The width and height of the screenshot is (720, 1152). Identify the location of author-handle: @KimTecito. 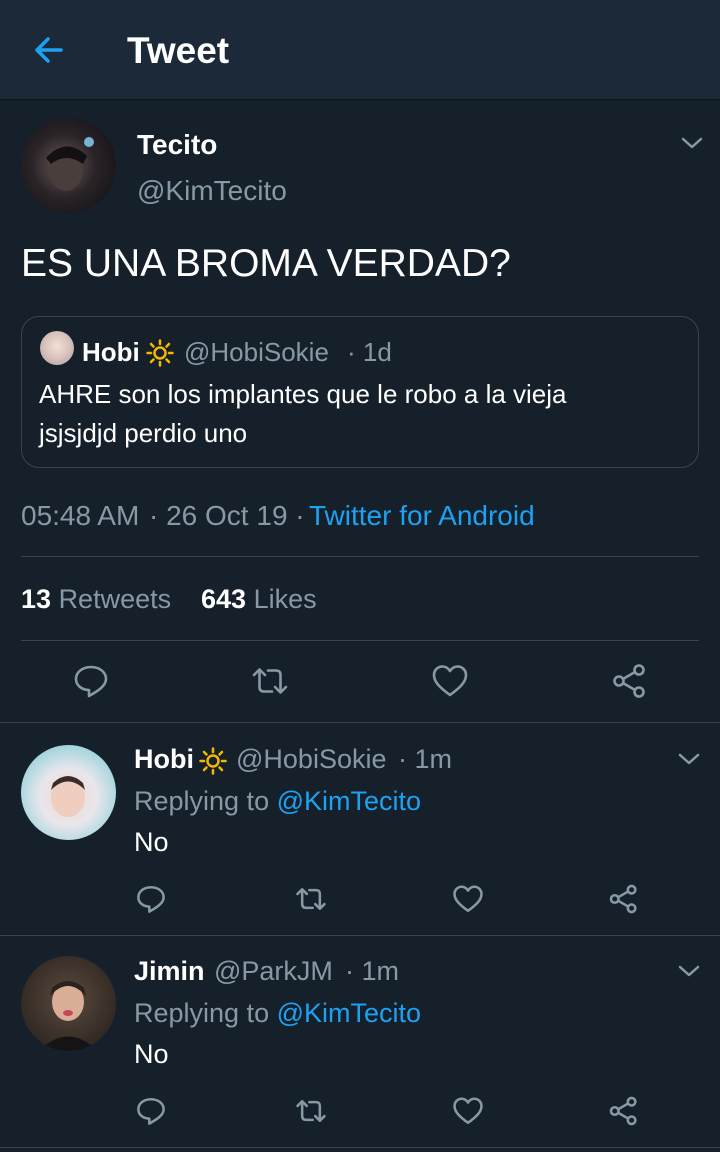
(212, 191).